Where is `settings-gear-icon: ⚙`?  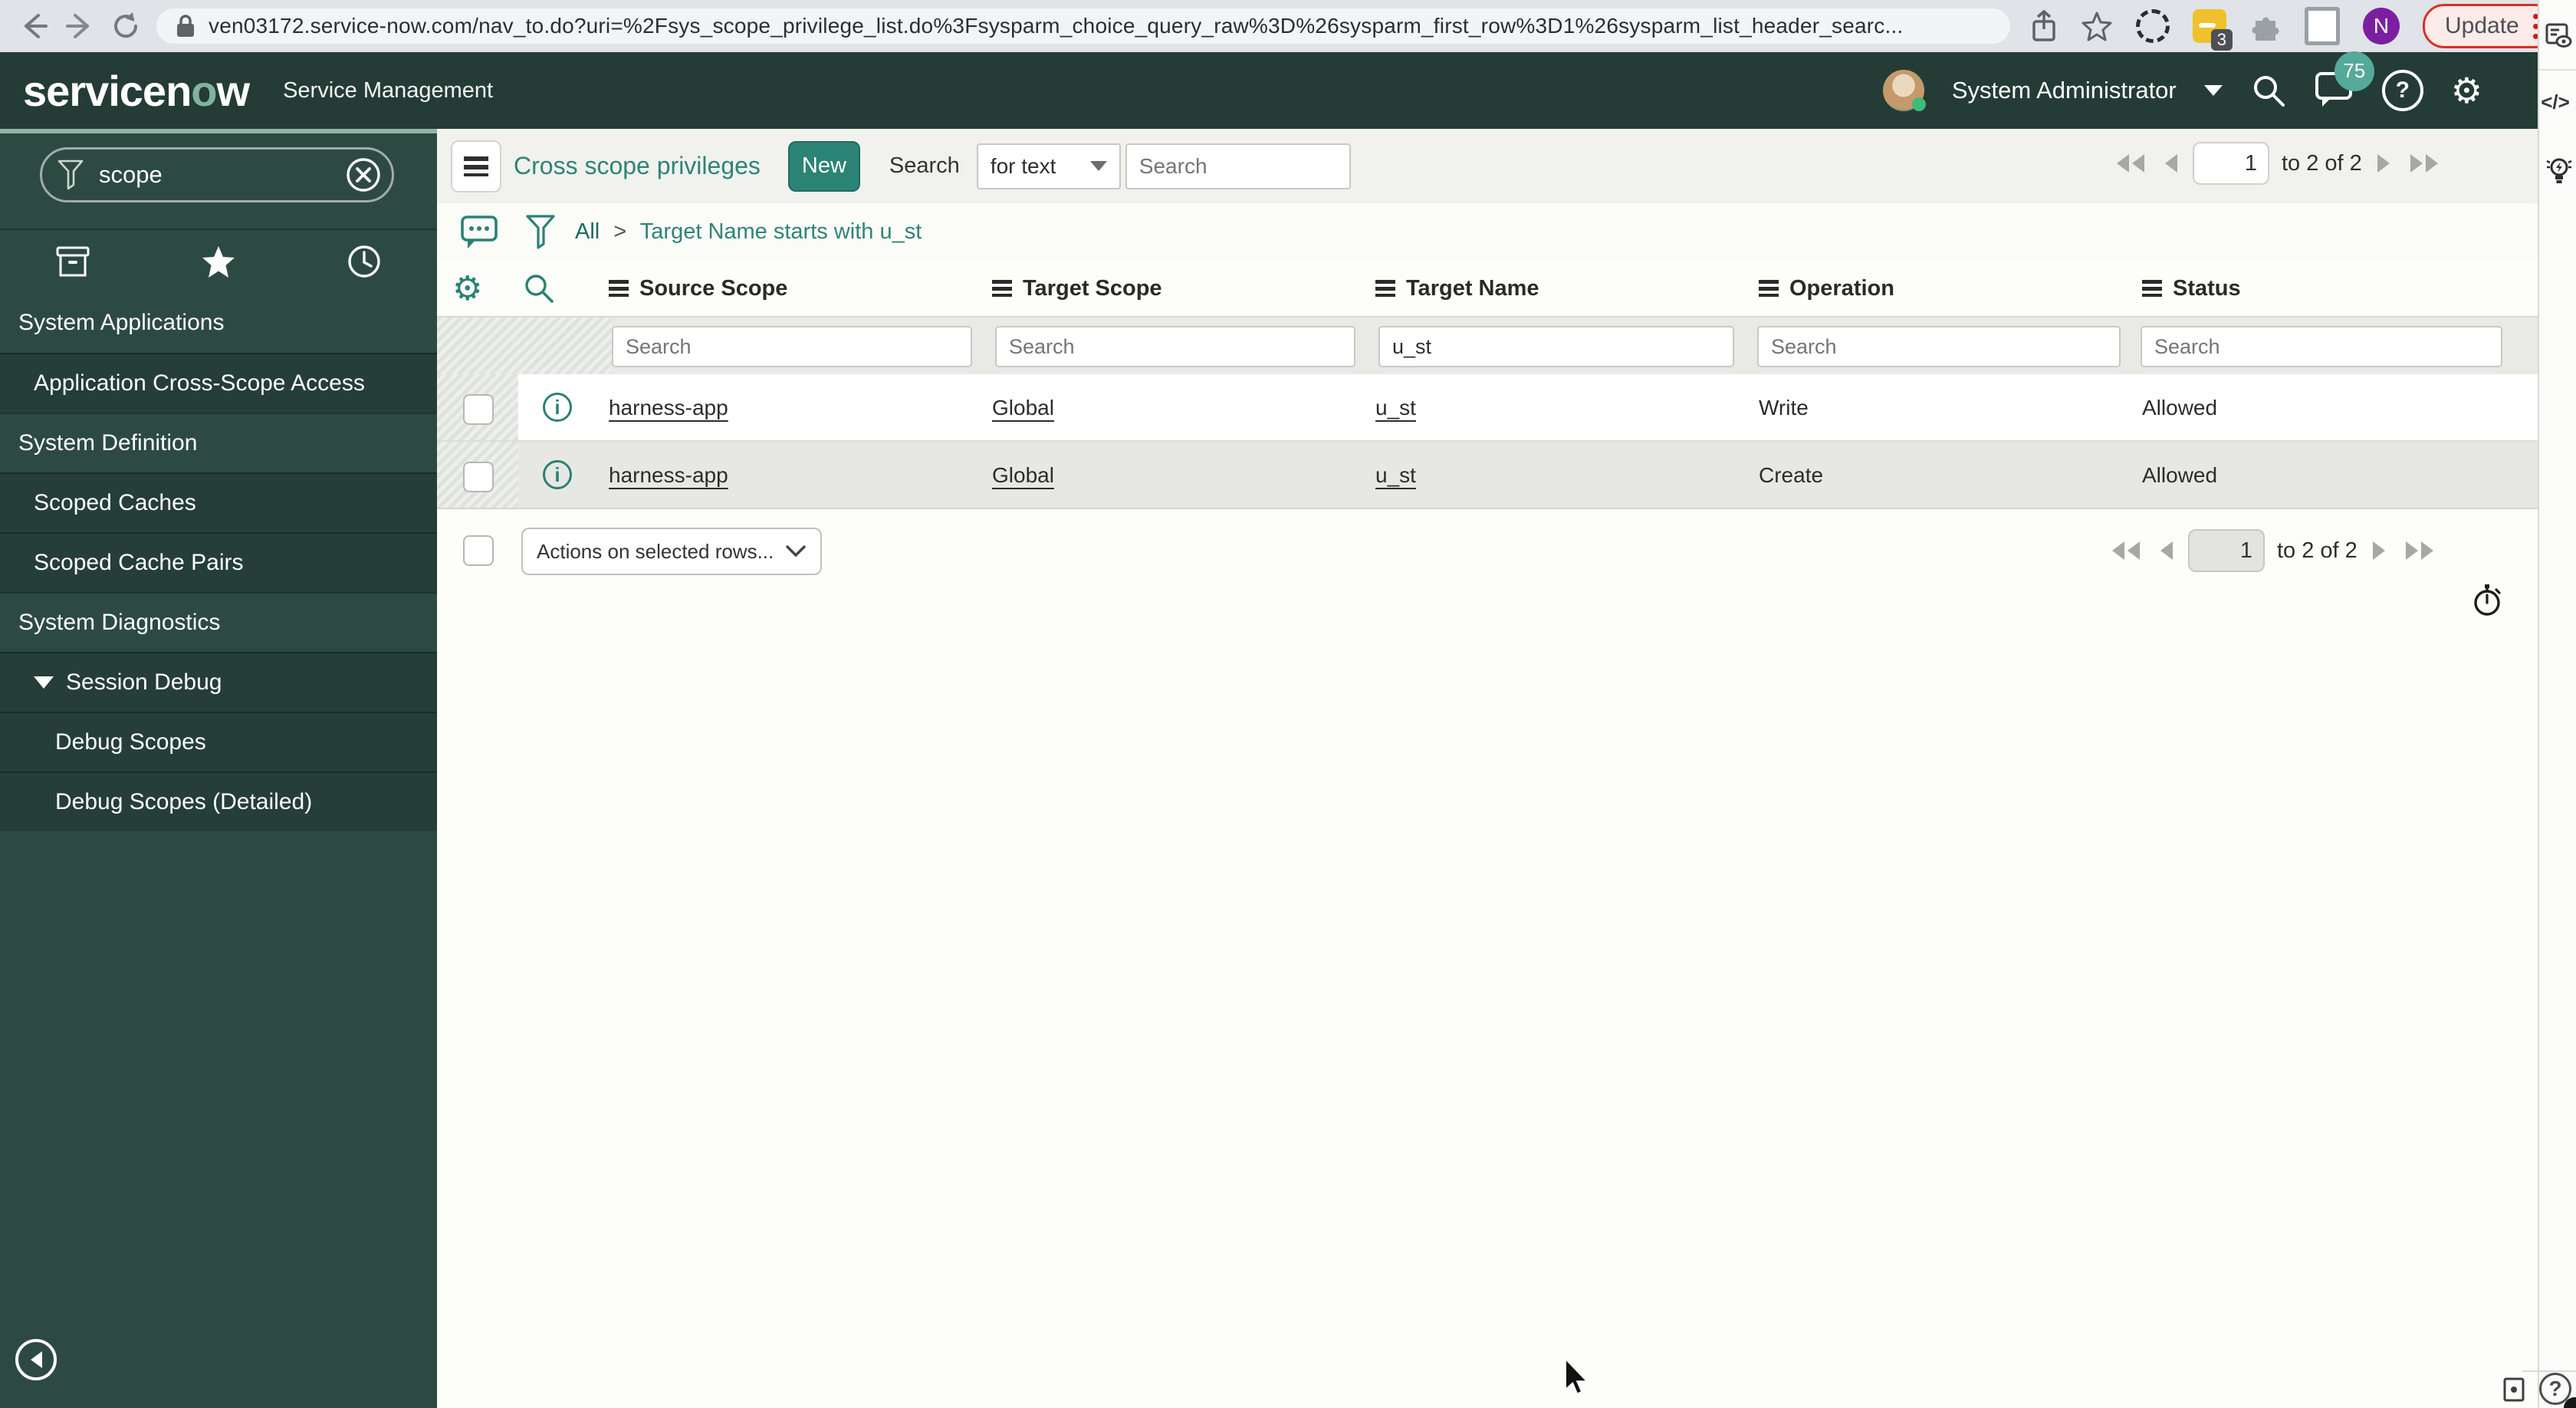
settings-gear-icon: ⚙ is located at coordinates (2467, 90).